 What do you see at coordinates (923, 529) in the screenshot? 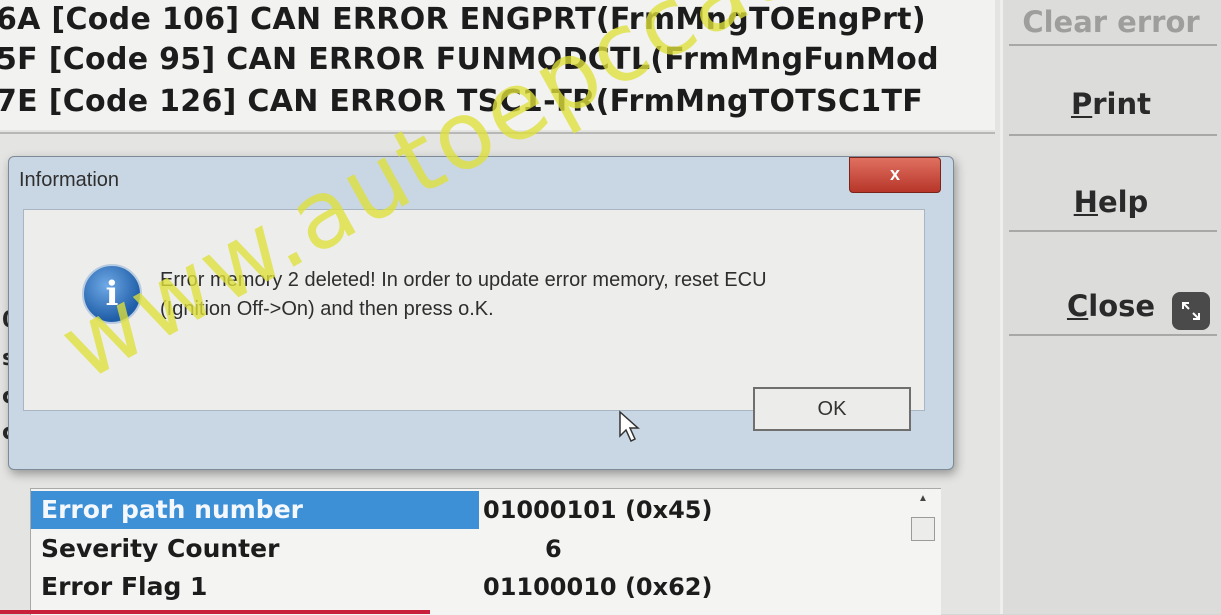
I see `scroll-thumb` at bounding box center [923, 529].